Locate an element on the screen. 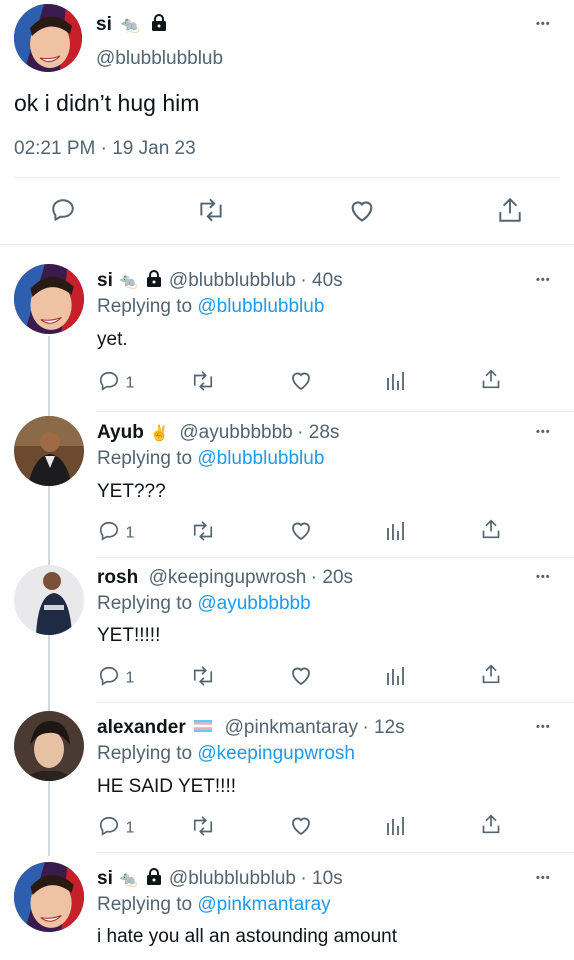 The image size is (574, 960). victory-hand-emoji-icon: ✌️ is located at coordinates (159, 433).